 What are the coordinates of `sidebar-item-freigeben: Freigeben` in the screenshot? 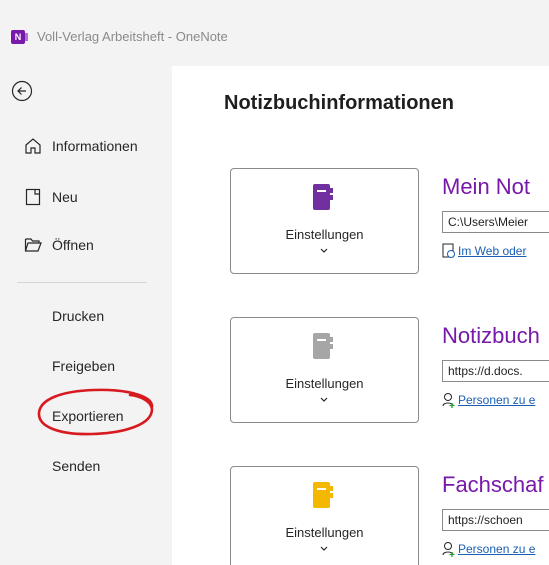 It's located at (83, 366).